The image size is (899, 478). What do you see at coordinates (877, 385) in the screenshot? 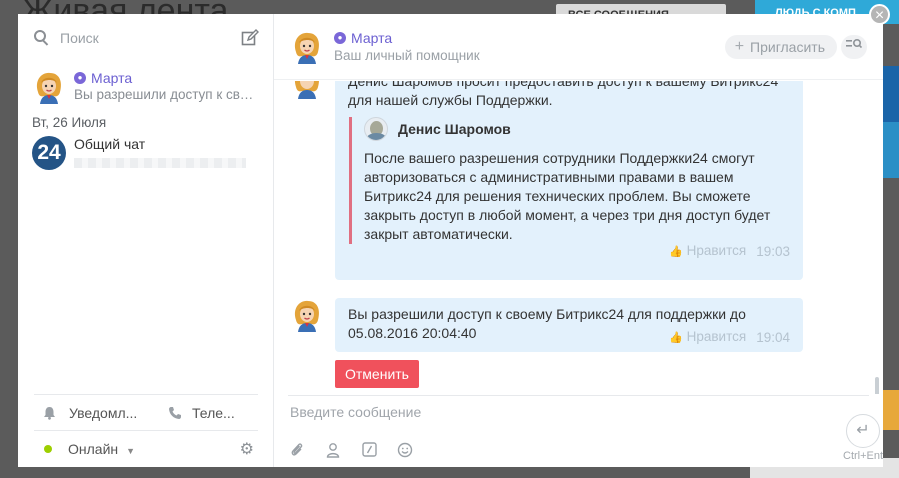
I see `scrollbar-thumb` at bounding box center [877, 385].